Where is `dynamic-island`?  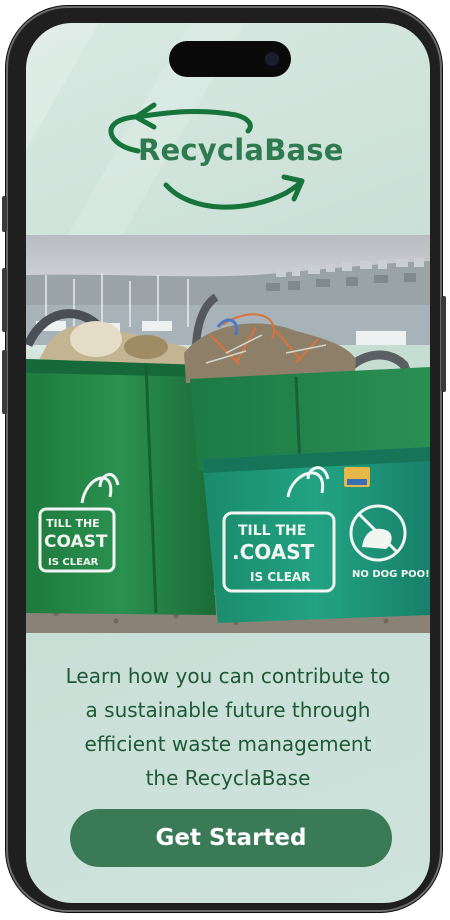
dynamic-island is located at coordinates (230, 59).